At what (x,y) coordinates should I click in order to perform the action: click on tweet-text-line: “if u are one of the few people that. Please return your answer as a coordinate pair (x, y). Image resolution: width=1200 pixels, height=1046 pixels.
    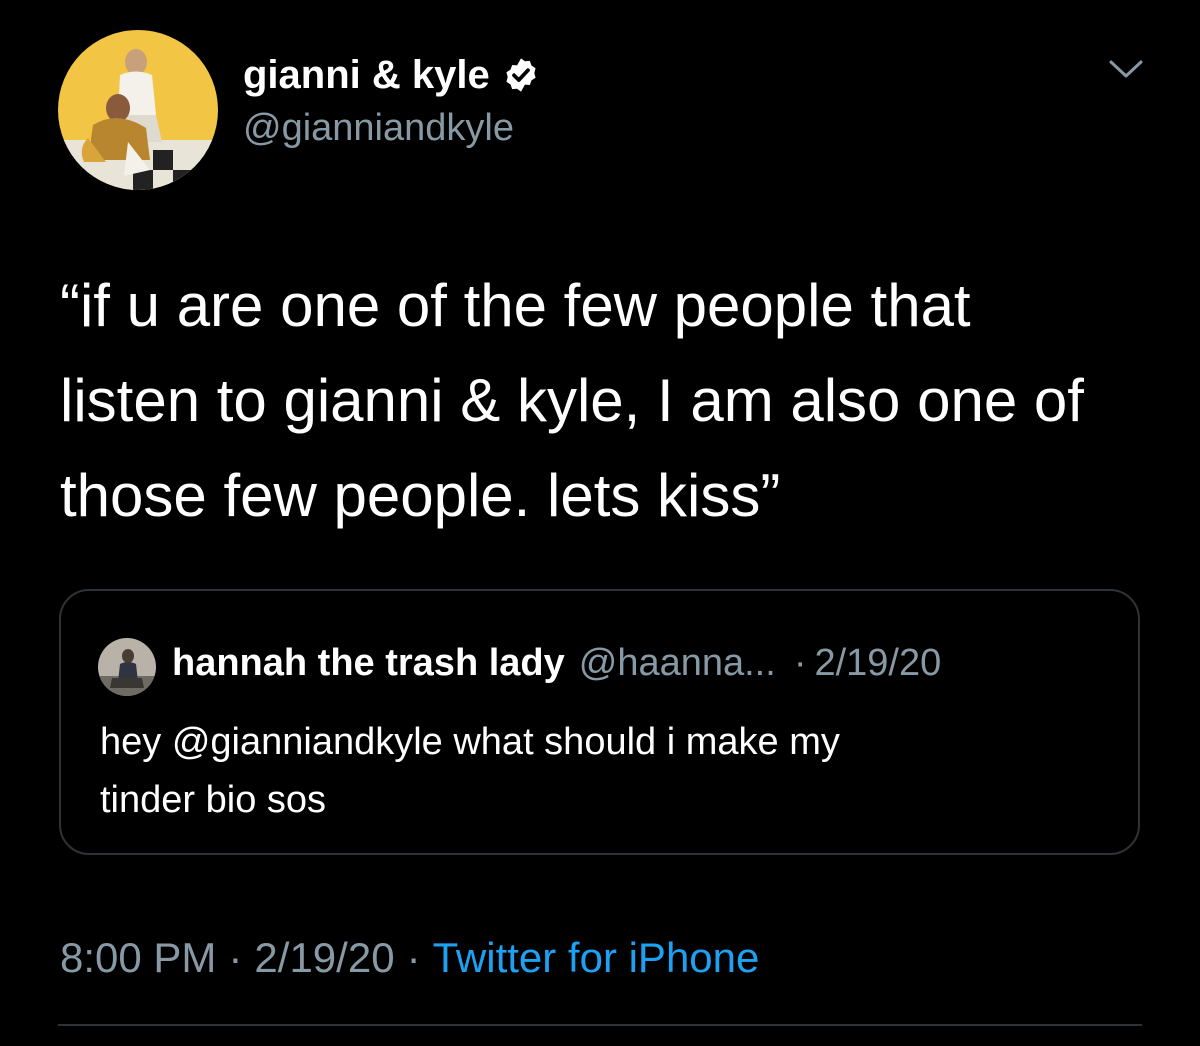
    Looking at the image, I should click on (515, 305).